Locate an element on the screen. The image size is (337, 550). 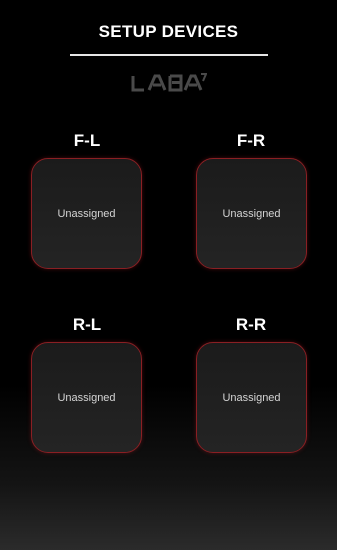
slot-rear-left: Unassigned is located at coordinates (86, 397).